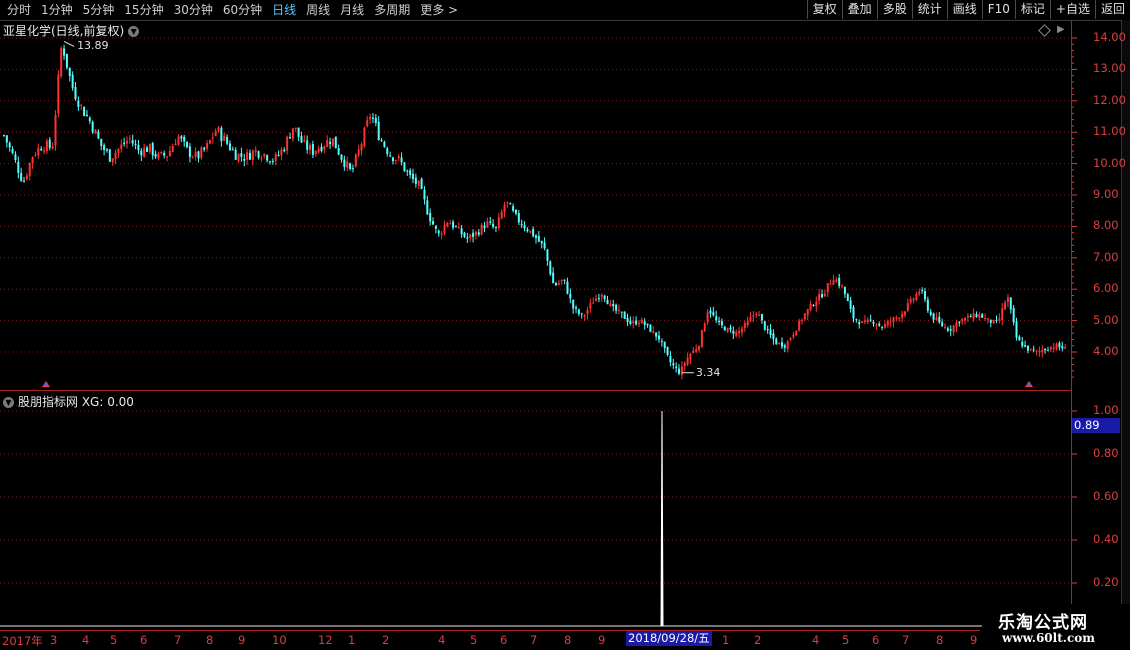 The image size is (1130, 650). Describe the element at coordinates (1125, 325) in the screenshot. I see `right-side-panel` at that location.